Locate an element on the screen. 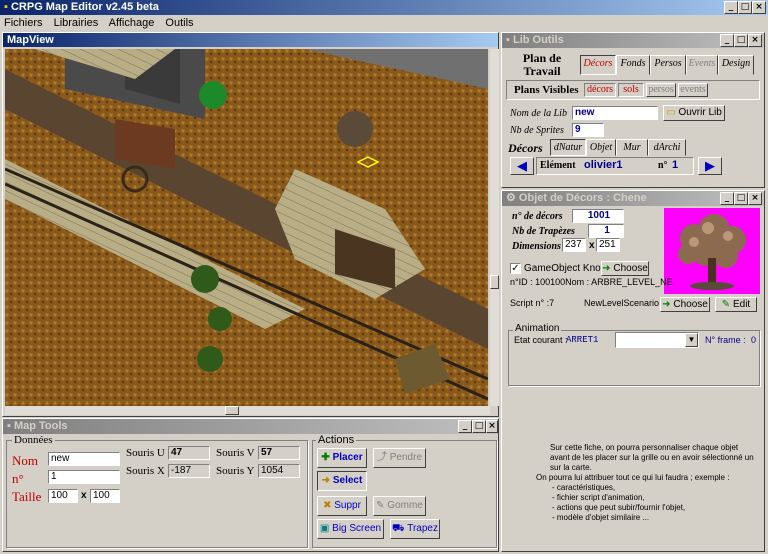 The image size is (768, 554). choose-script-button: ➜ Choose is located at coordinates (685, 304).